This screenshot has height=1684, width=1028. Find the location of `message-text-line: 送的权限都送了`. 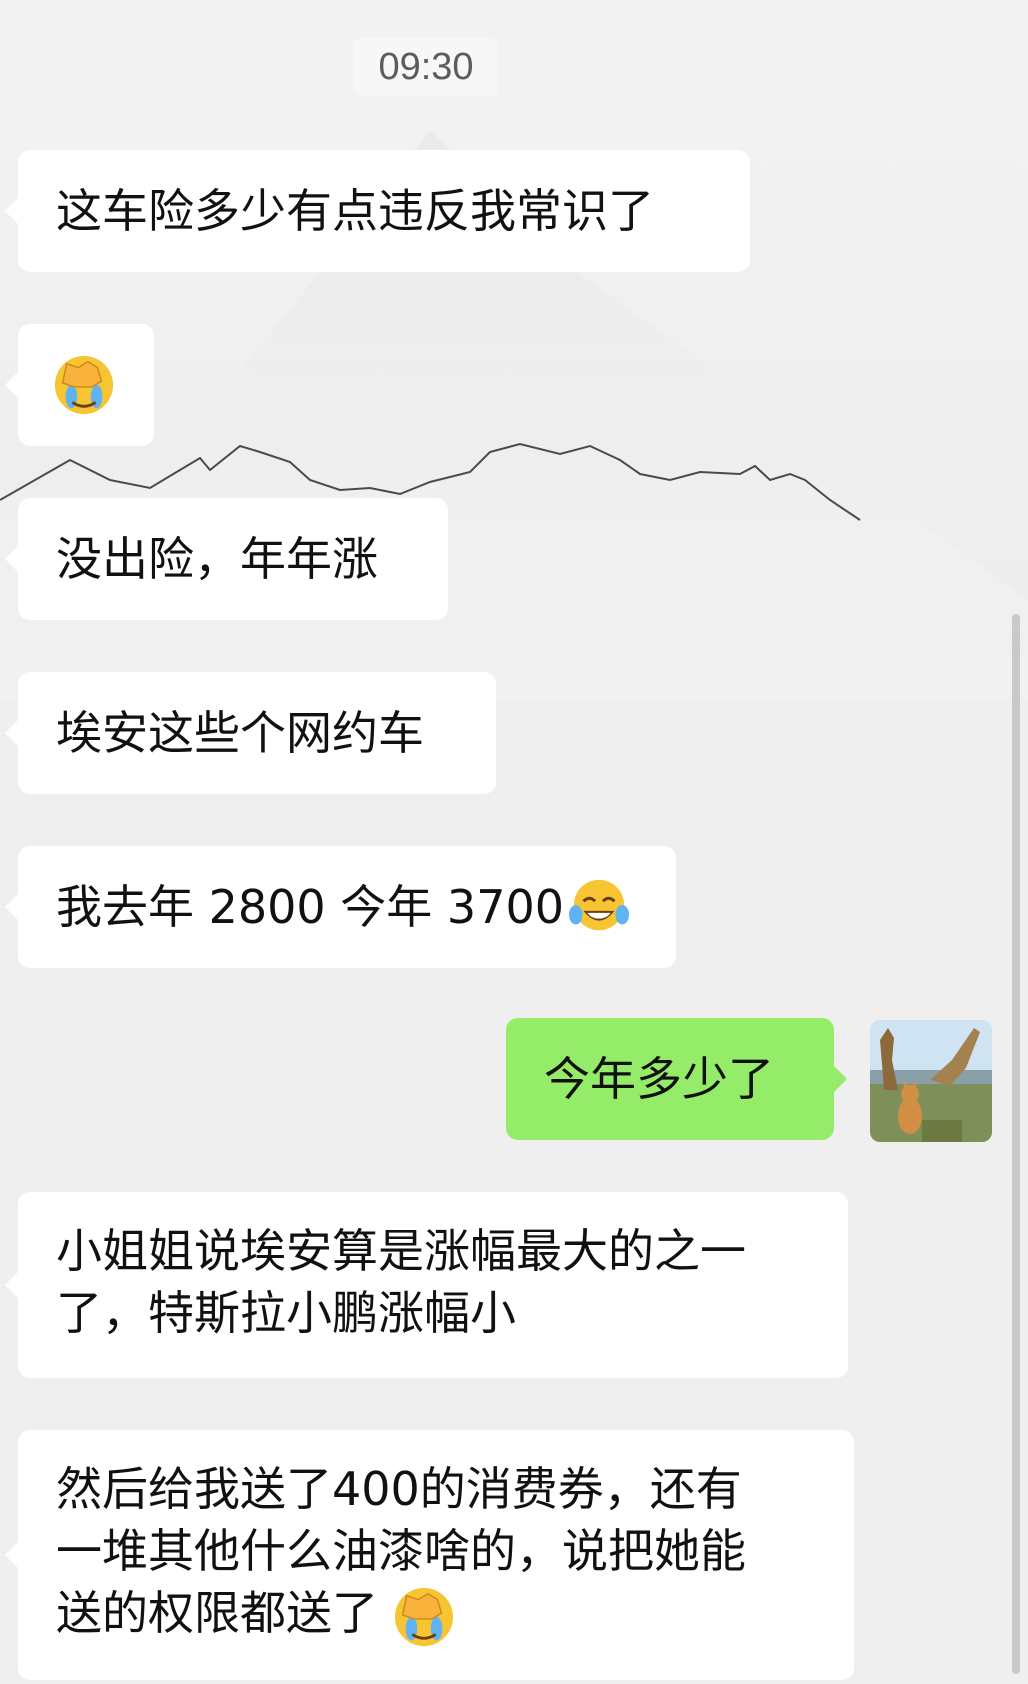

message-text-line: 送的权限都送了 is located at coordinates (255, 1615).